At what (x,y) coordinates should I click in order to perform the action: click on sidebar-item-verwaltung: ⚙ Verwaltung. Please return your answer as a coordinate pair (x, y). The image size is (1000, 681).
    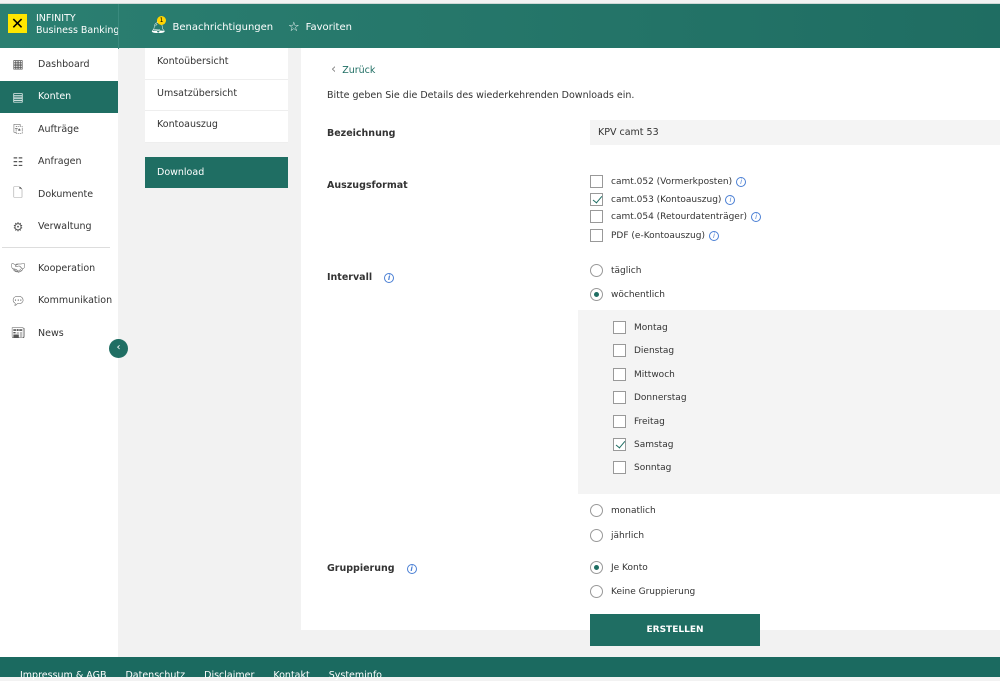
    Looking at the image, I should click on (59, 227).